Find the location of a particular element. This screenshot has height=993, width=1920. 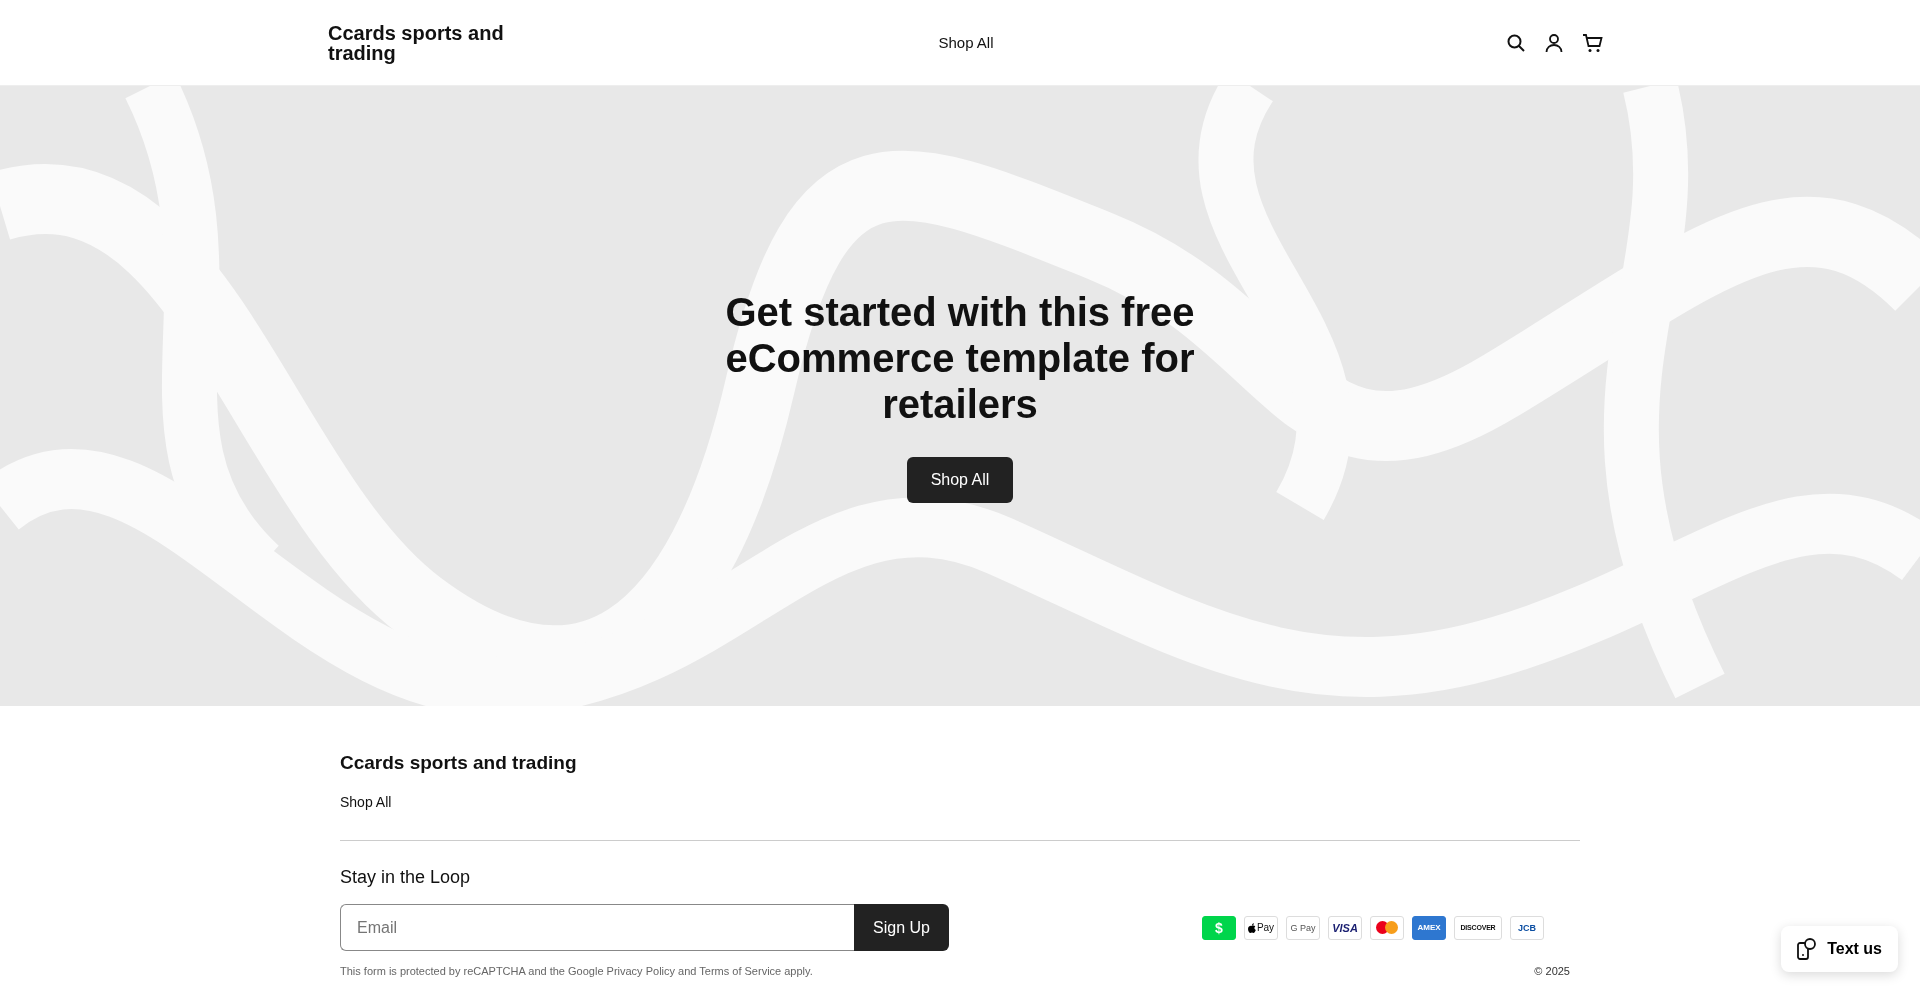

account-icon is located at coordinates (1554, 42).